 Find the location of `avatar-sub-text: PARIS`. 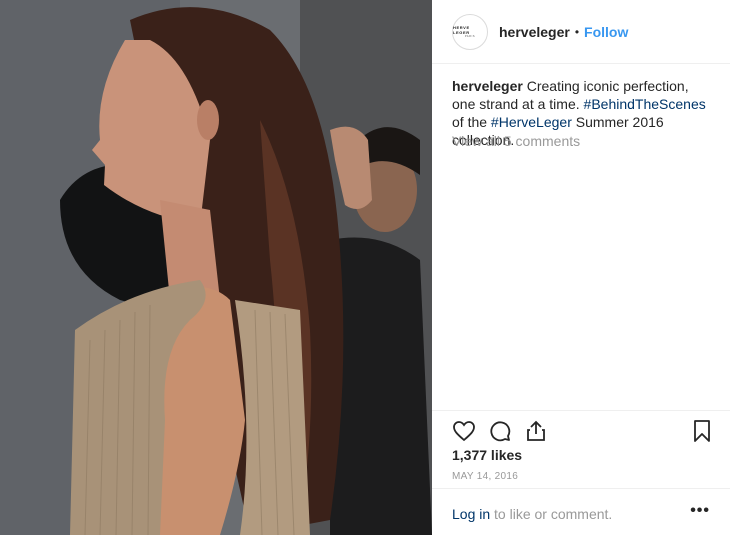

avatar-sub-text: PARIS is located at coordinates (470, 36).